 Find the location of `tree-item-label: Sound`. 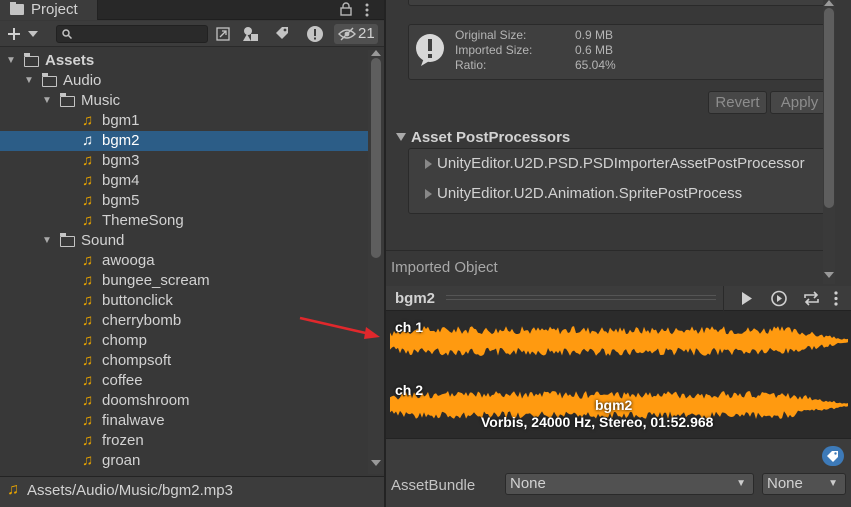

tree-item-label: Sound is located at coordinates (103, 240).